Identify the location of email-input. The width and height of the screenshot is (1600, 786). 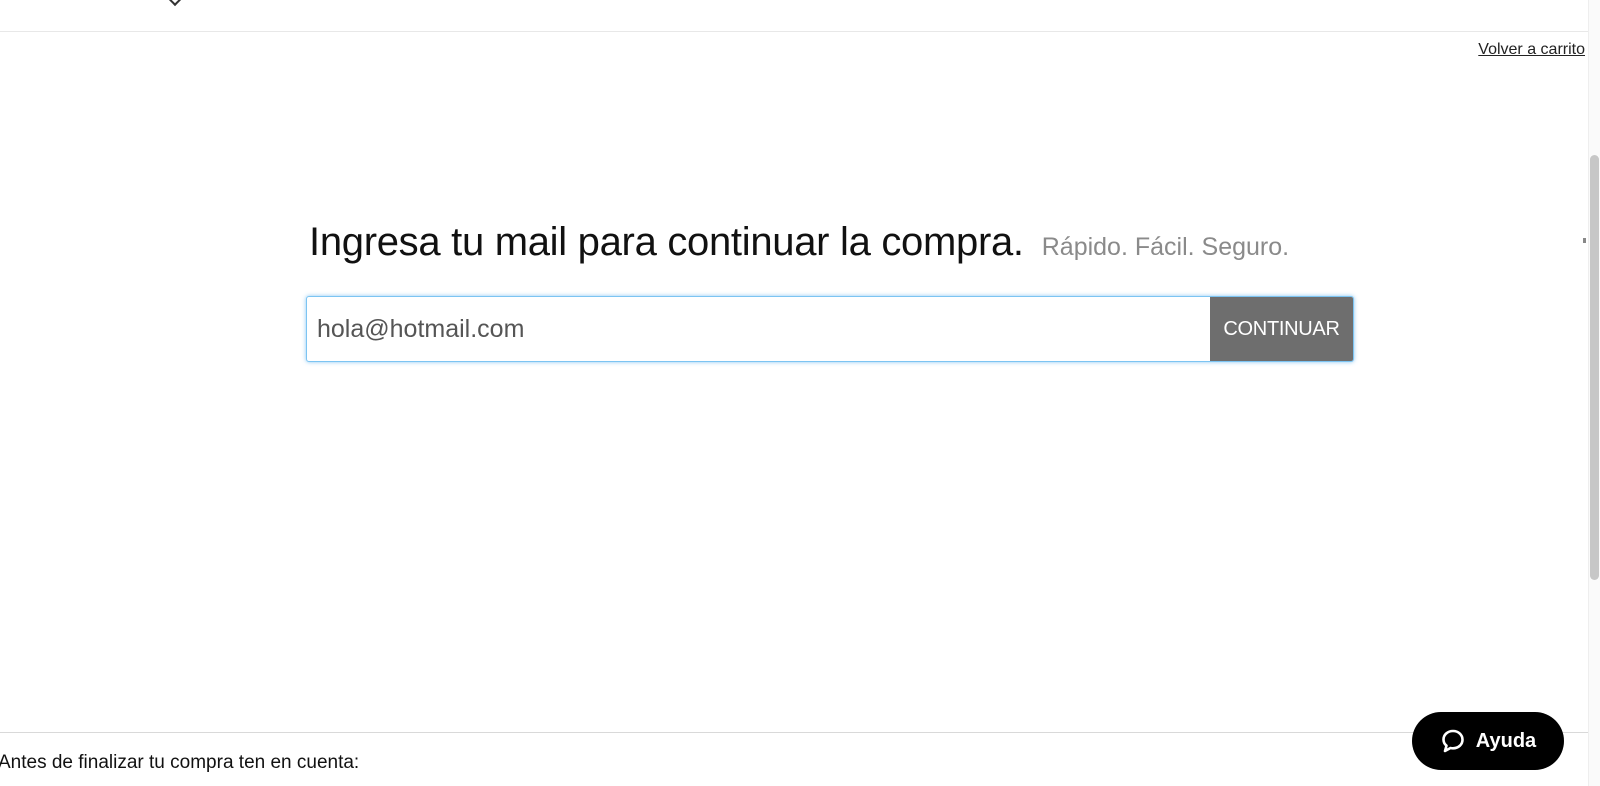
(758, 329).